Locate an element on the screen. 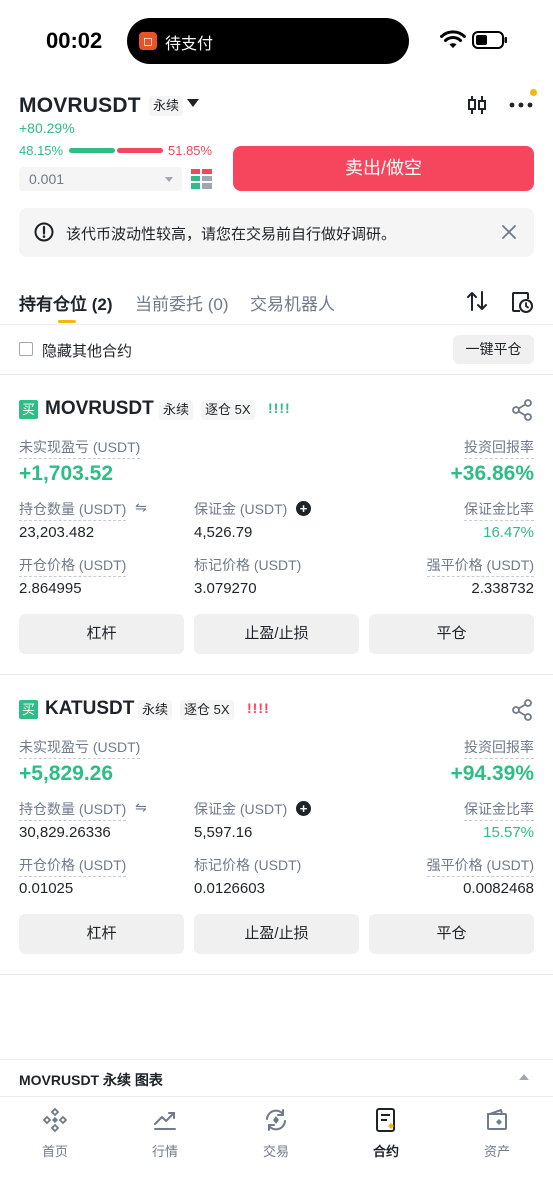 The image size is (553, 1200). mark-price-value: 3.079270 is located at coordinates (225, 588).